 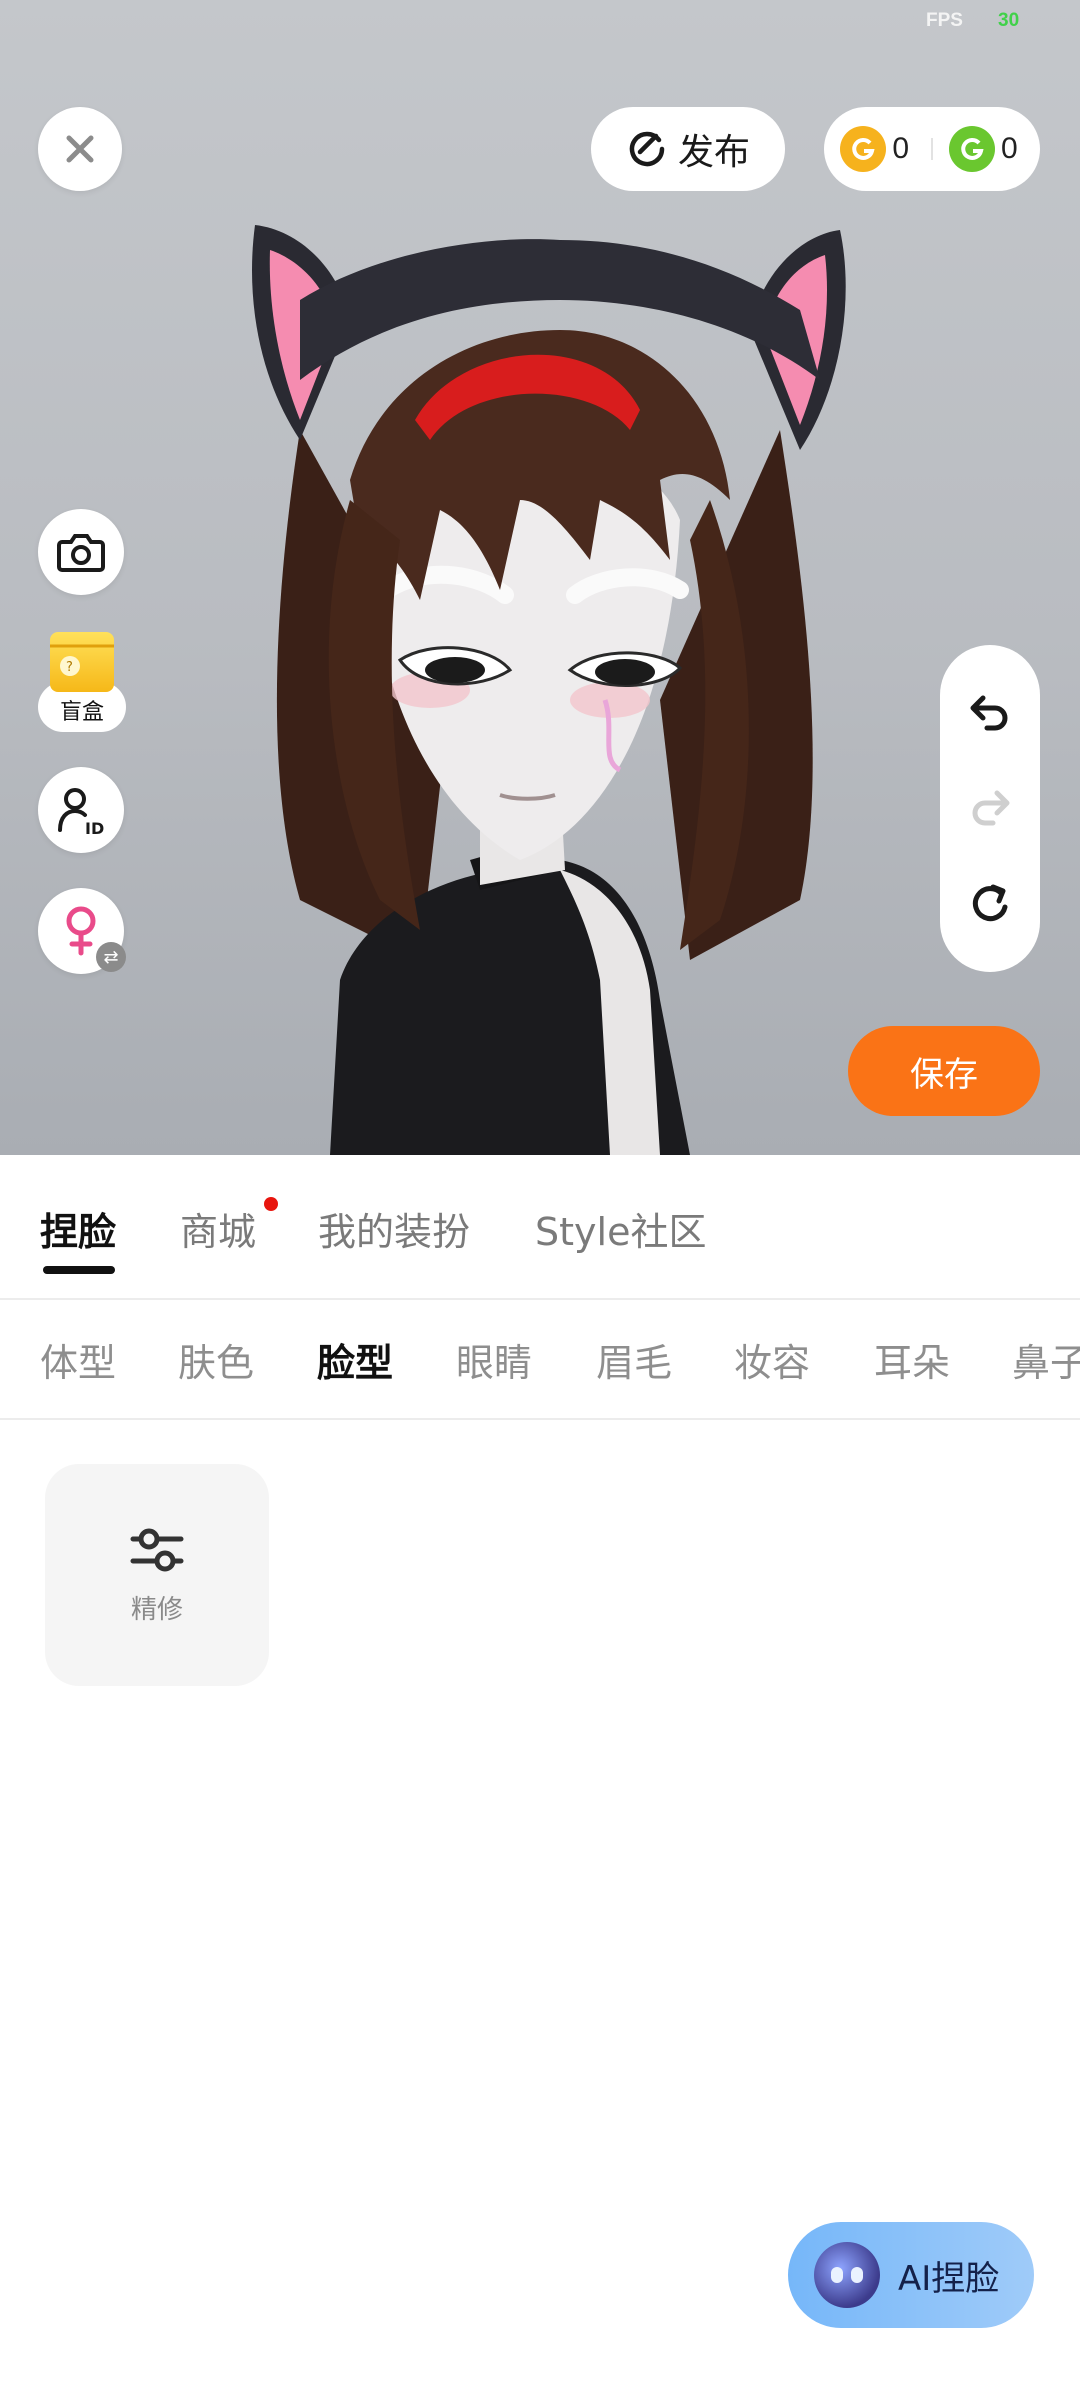 I want to click on tab-my-outfits: 我的装扮, so click(x=394, y=1228).